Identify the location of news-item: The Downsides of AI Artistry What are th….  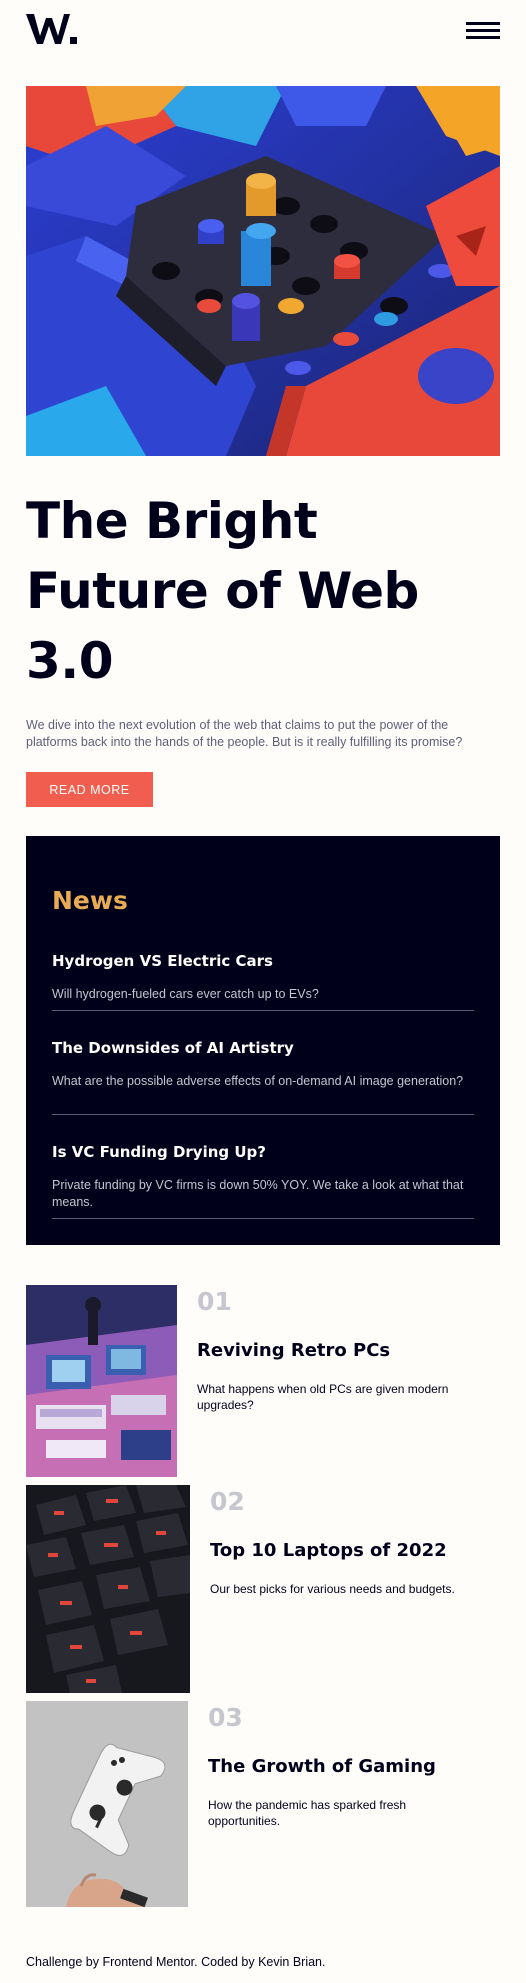
(263, 1064).